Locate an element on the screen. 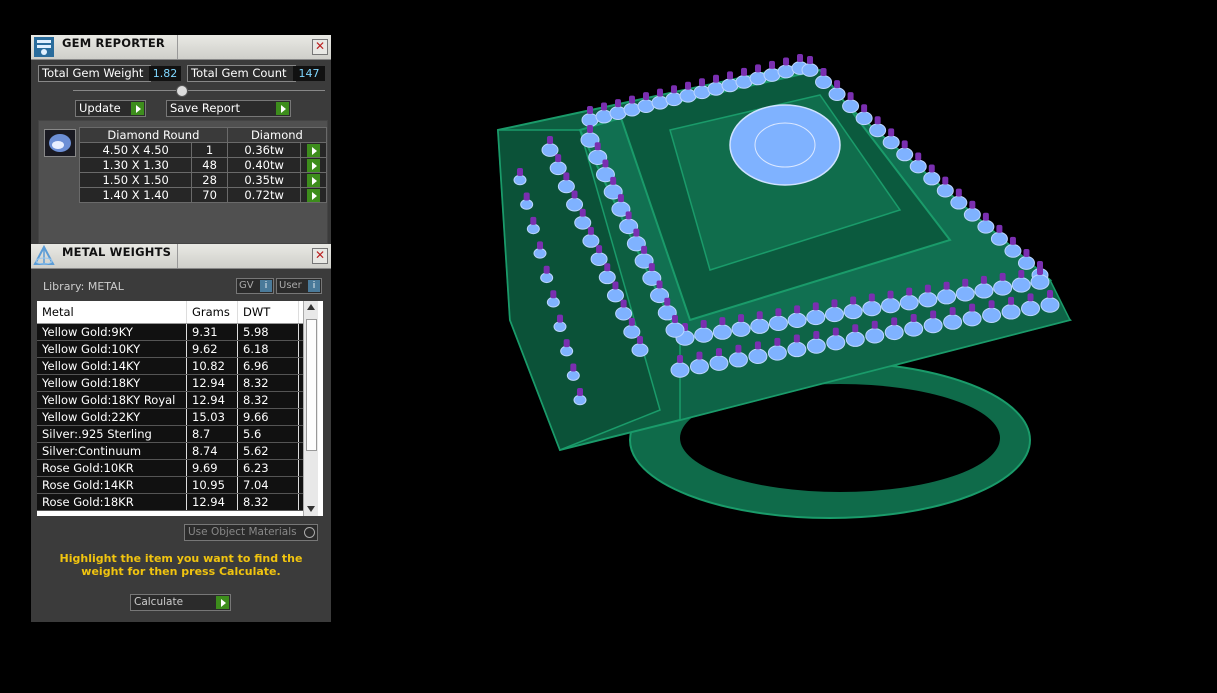 The height and width of the screenshot is (693, 1217). table-row: Rose Gold:18KR 12.94 8.32 is located at coordinates (176, 502).